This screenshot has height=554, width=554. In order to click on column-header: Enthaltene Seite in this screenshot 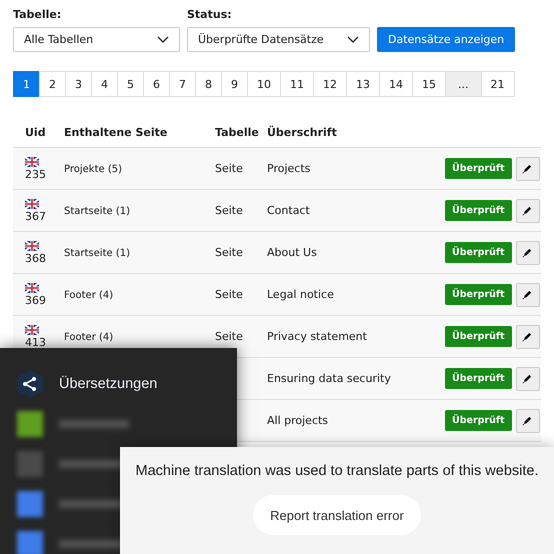, I will do `click(116, 132)`.